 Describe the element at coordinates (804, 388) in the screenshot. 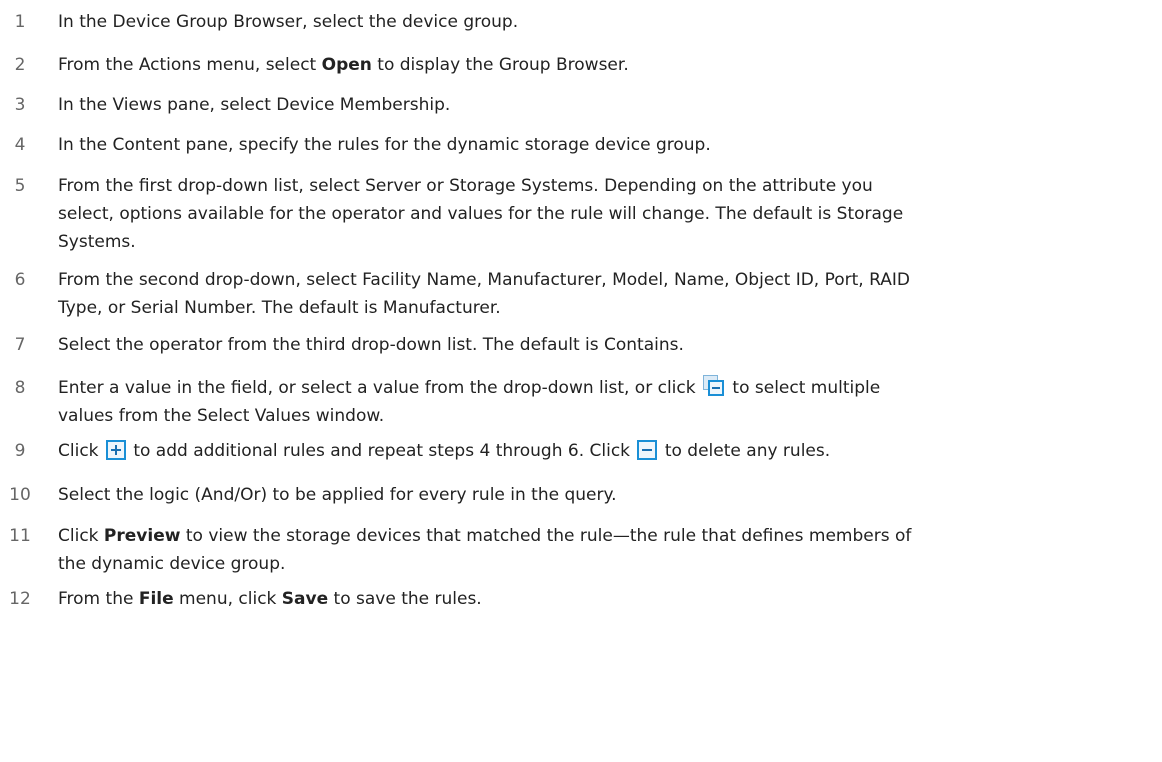

I see `step-text-segment: to select multiple` at that location.